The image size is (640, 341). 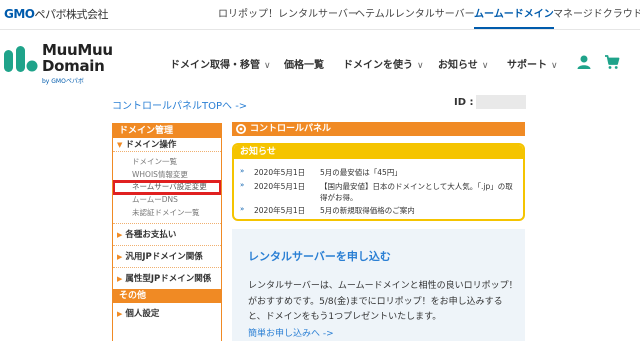 What do you see at coordinates (167, 200) in the screenshot?
I see `sidebar-item-muumuu-dns: ムームーDNS` at bounding box center [167, 200].